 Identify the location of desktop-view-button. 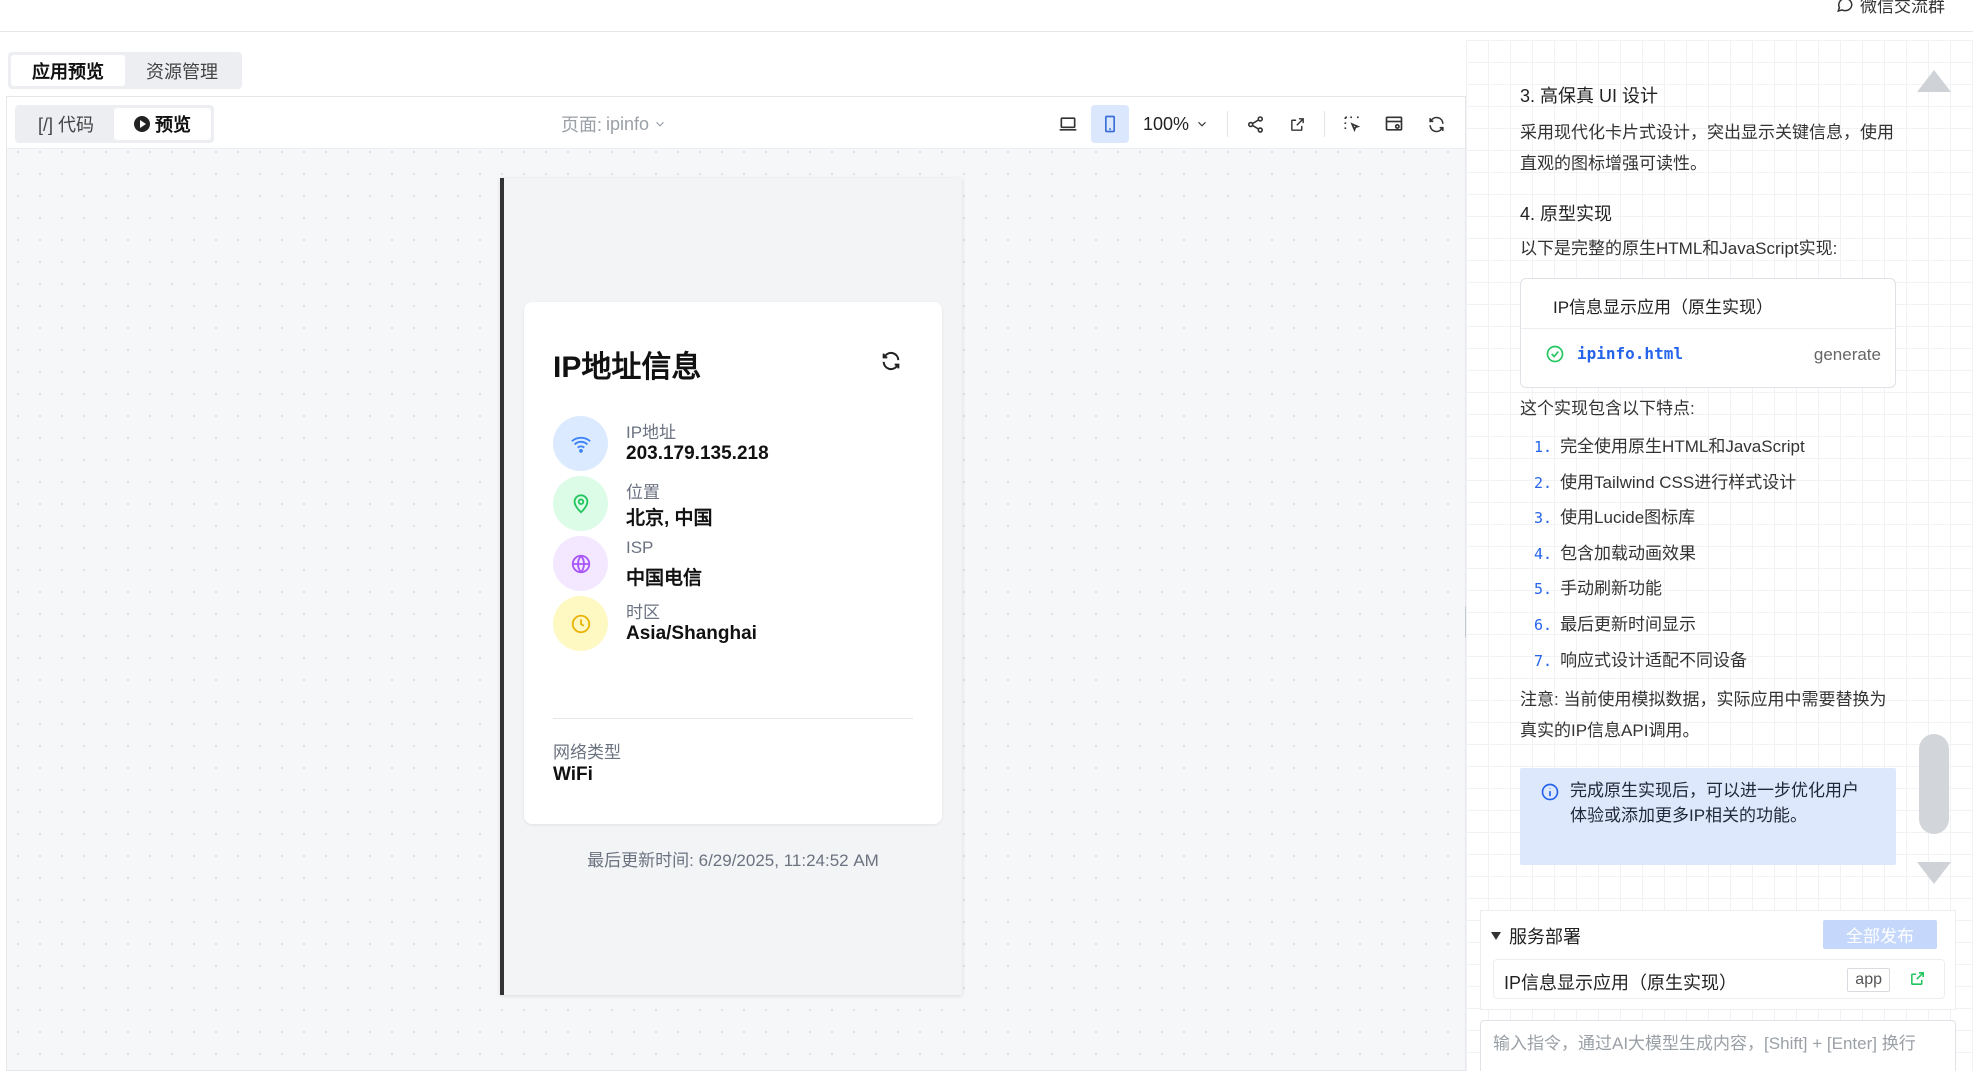
(1068, 124).